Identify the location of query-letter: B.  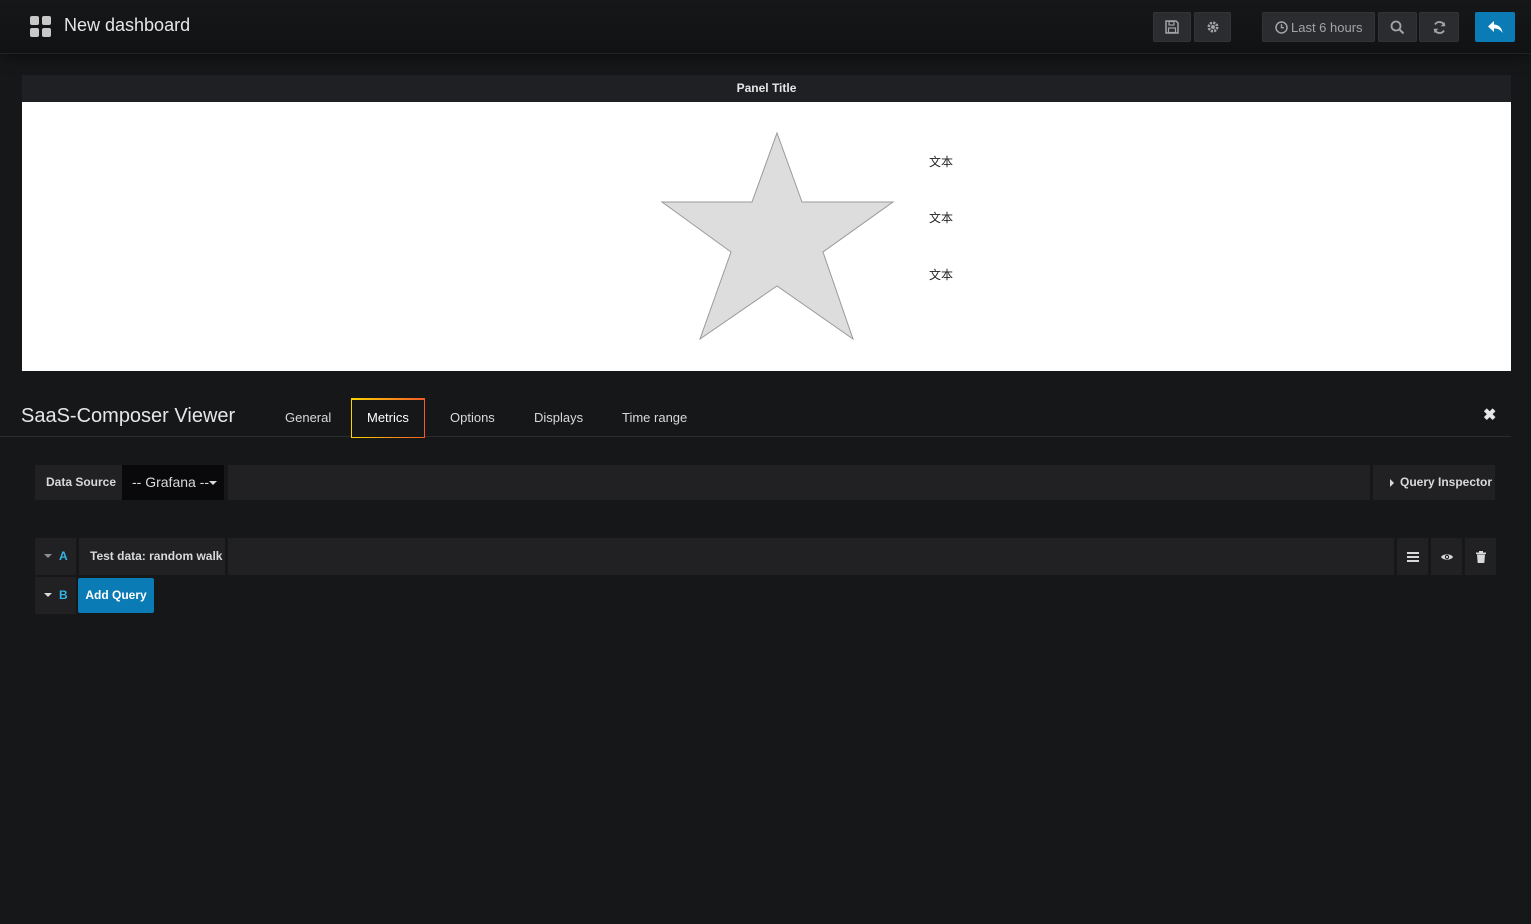
(63, 595).